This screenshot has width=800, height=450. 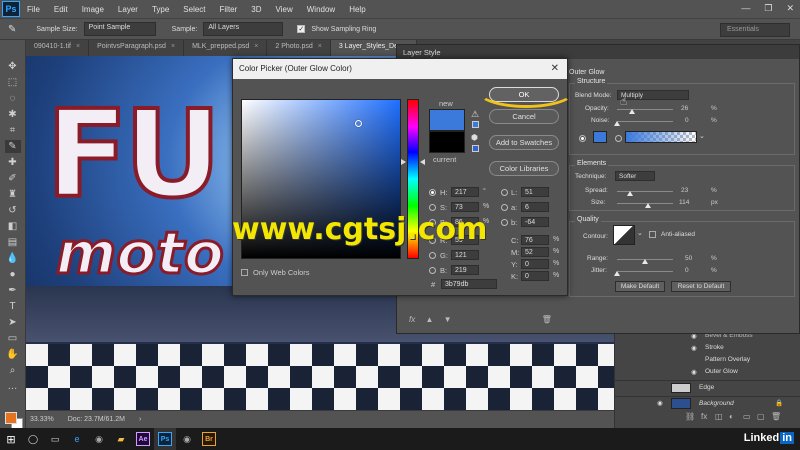 What do you see at coordinates (690, 416) in the screenshot?
I see `link-icon: ⛓` at bounding box center [690, 416].